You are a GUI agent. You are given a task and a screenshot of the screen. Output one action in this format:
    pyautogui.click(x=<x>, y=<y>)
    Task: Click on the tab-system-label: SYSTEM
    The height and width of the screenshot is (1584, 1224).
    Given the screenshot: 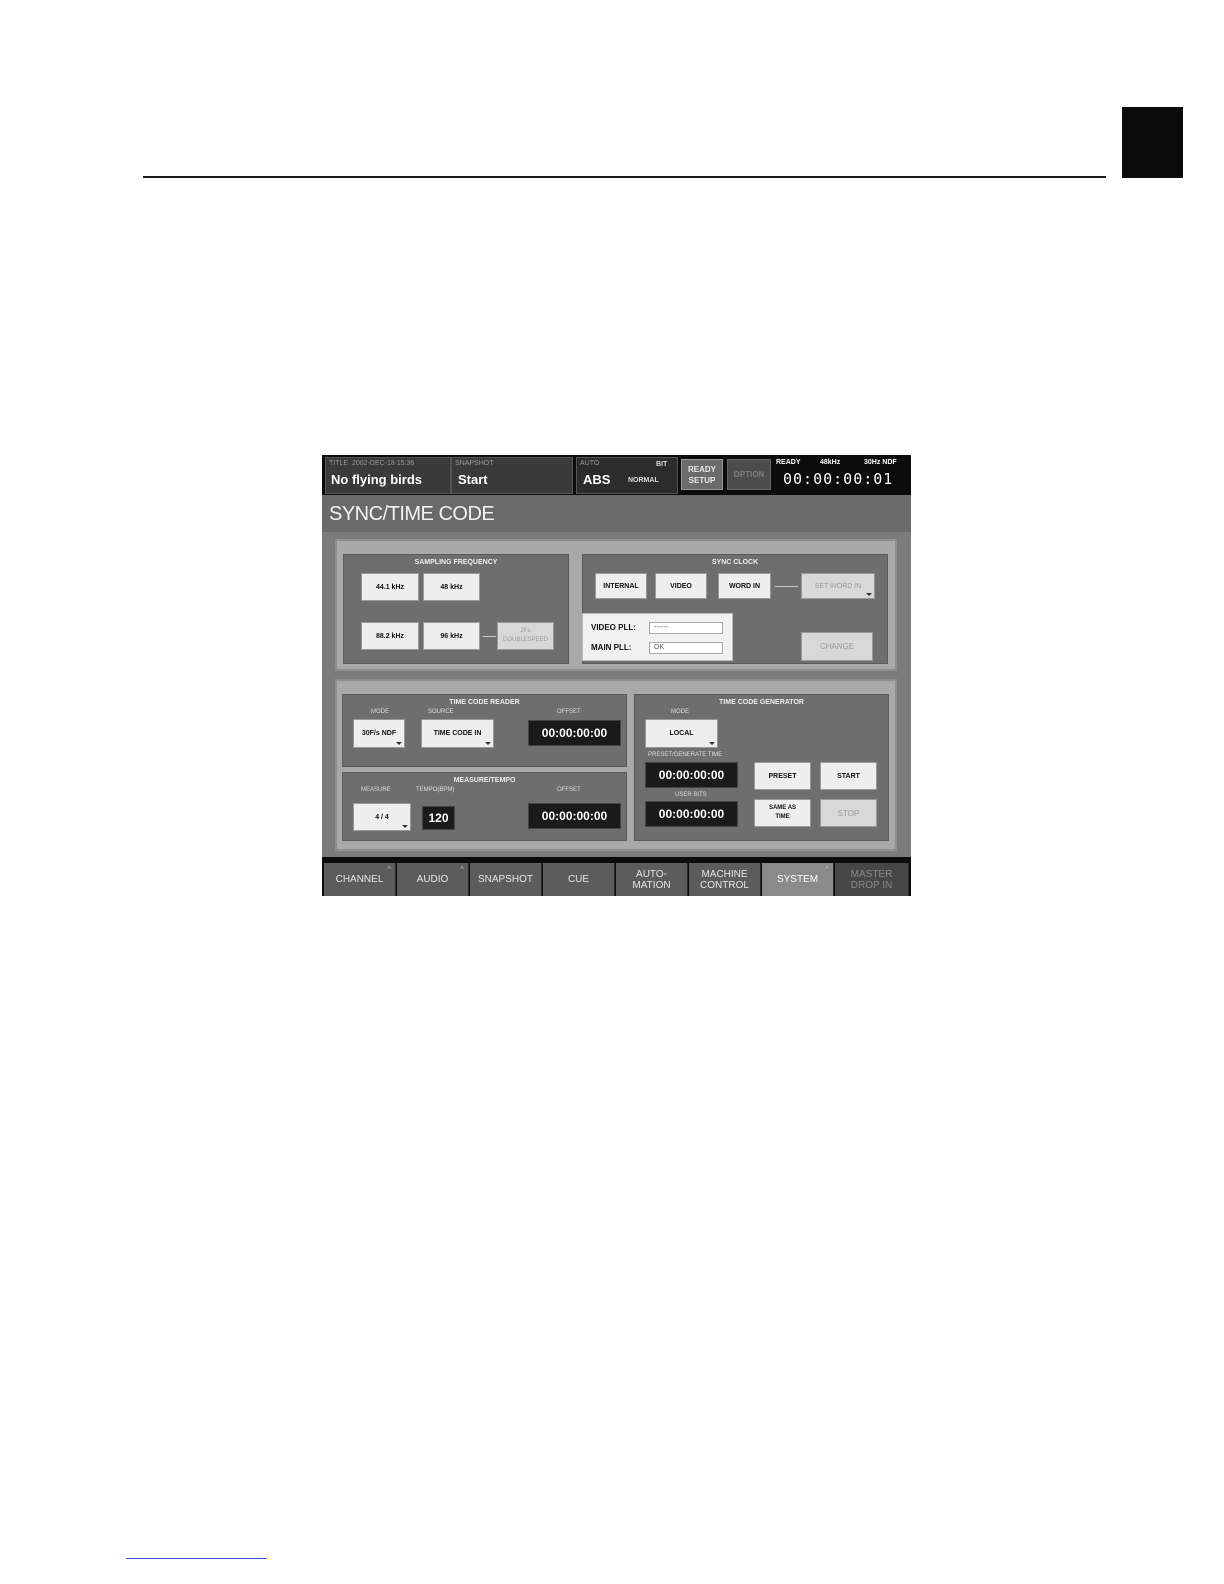 What is the action you would take?
    pyautogui.click(x=797, y=879)
    